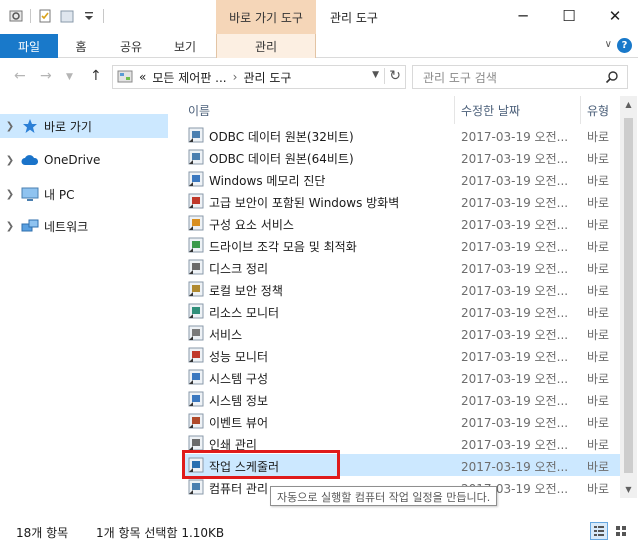 This screenshot has height=546, width=638. Describe the element at coordinates (42, 533) in the screenshot. I see `item-count: 18개 항목` at that location.